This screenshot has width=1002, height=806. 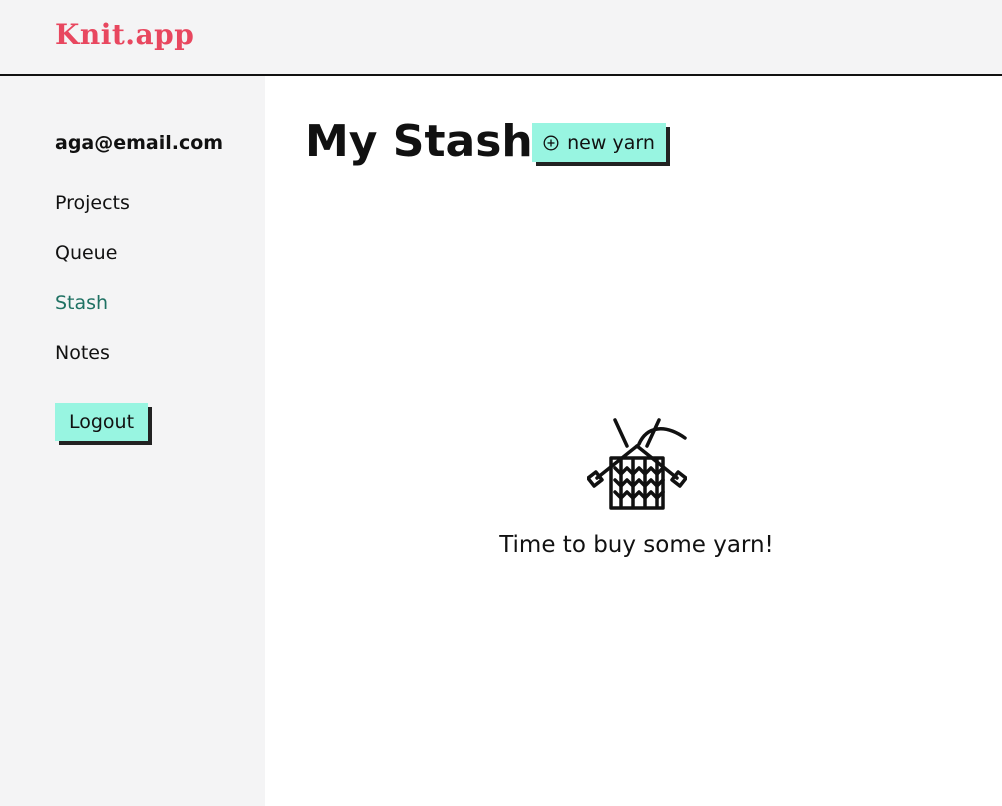 What do you see at coordinates (551, 142) in the screenshot?
I see `plus-circle-icon` at bounding box center [551, 142].